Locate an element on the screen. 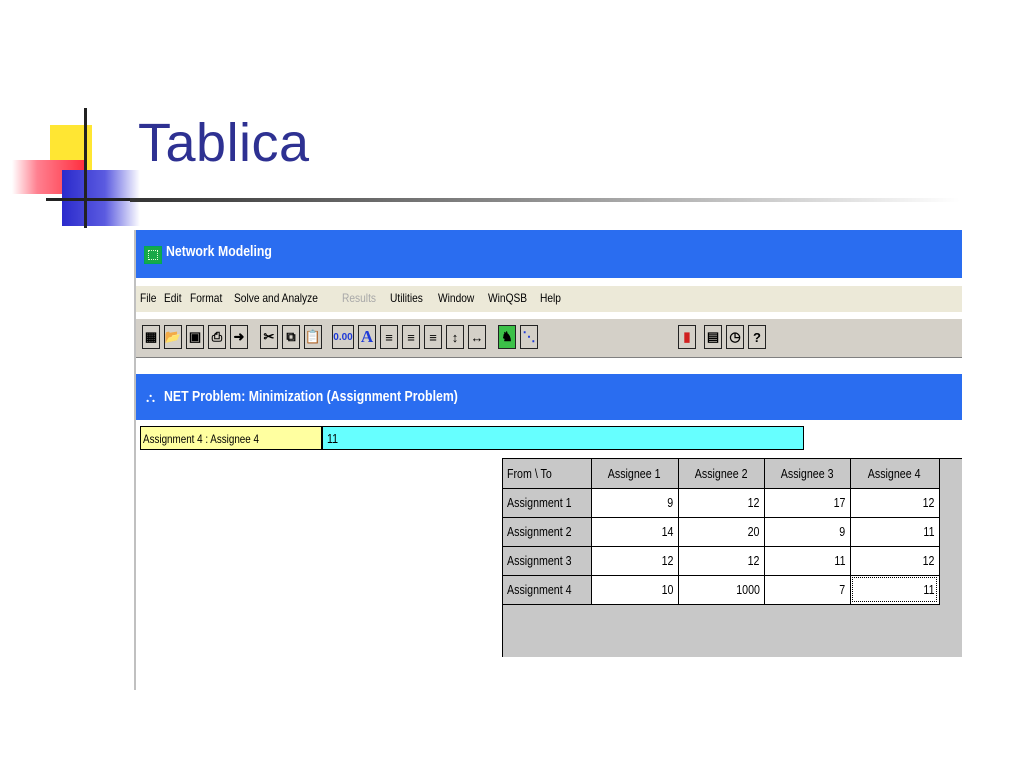 Image resolution: width=1024 pixels, height=768 pixels. title-underline is located at coordinates (545, 200).